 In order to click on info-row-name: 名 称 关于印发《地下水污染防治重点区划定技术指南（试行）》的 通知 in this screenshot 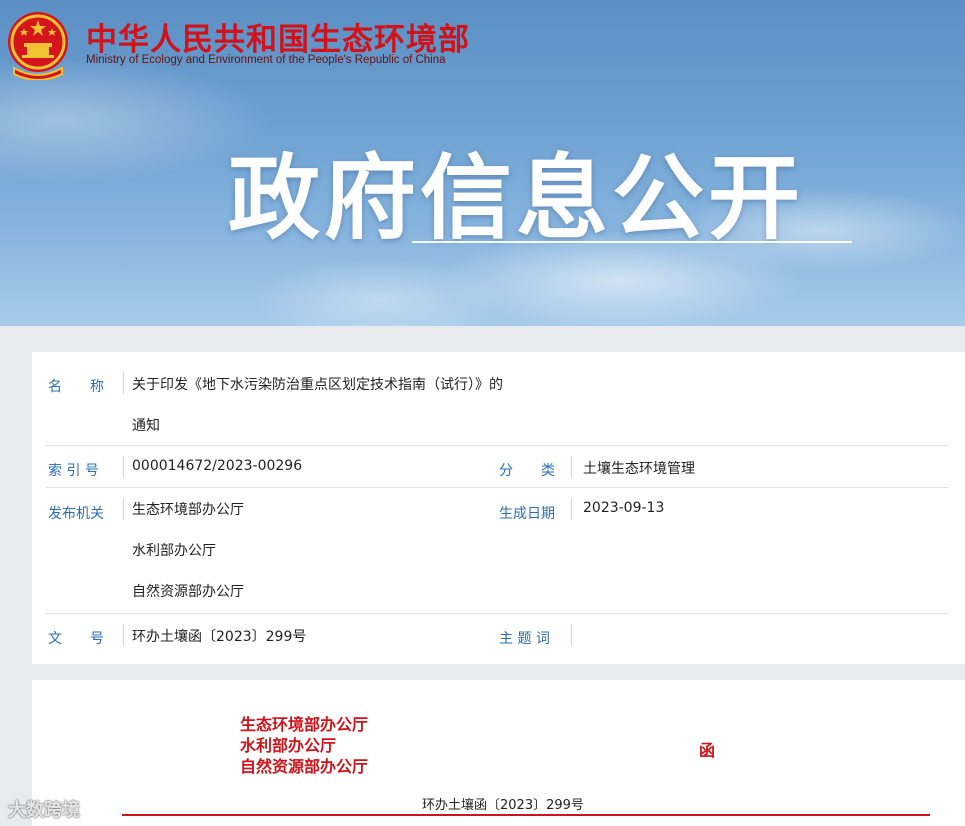, I will do `click(497, 404)`.